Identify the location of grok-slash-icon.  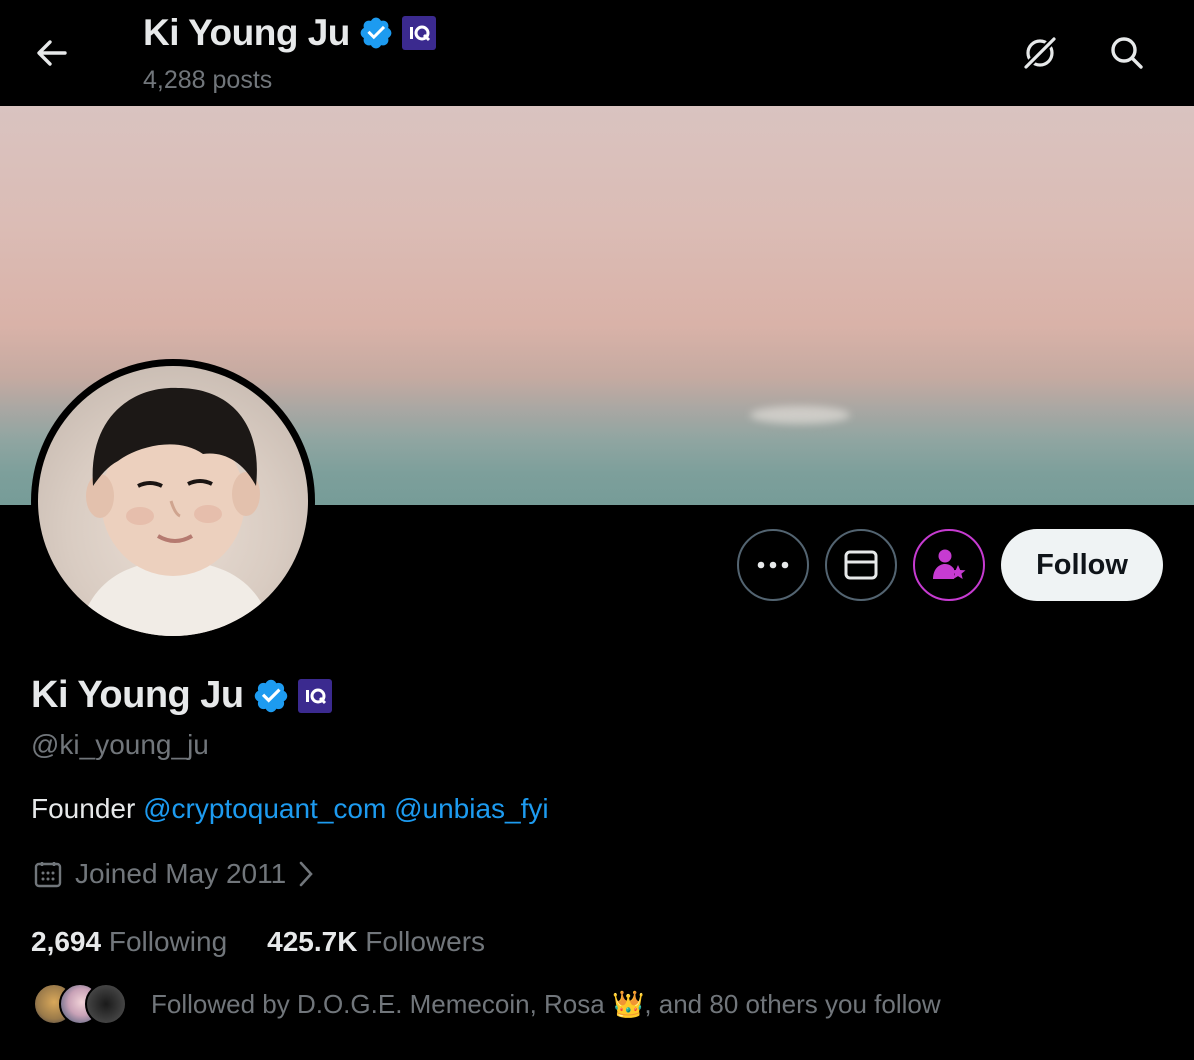
(1040, 53).